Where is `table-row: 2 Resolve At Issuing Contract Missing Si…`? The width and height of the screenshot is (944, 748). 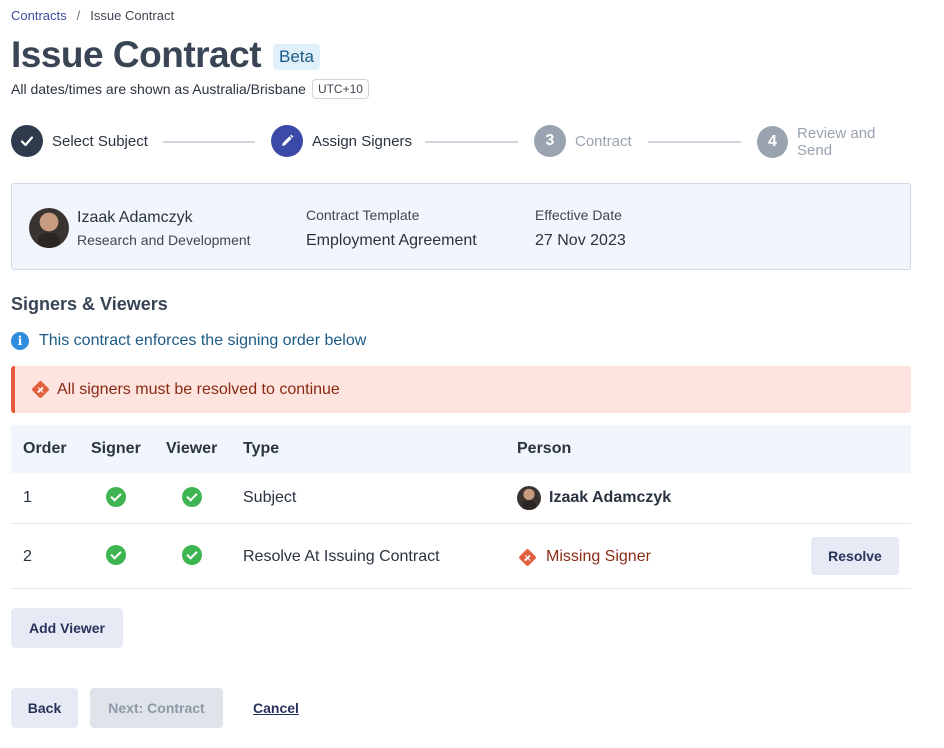 table-row: 2 Resolve At Issuing Contract Missing Si… is located at coordinates (461, 556).